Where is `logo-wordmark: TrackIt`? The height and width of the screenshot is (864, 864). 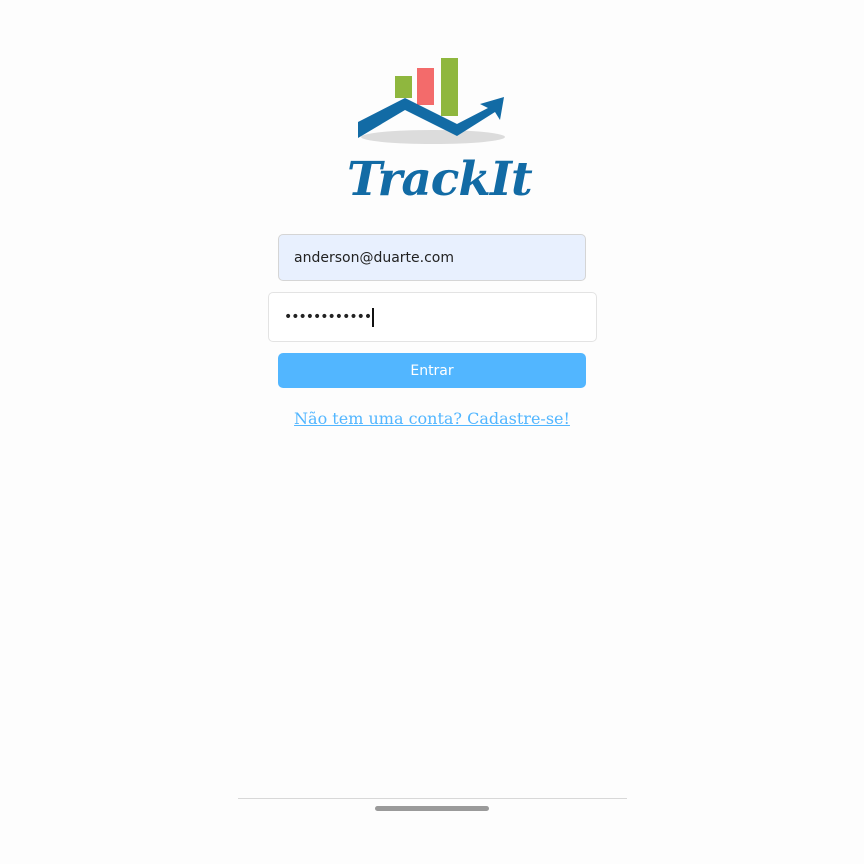 logo-wordmark: TrackIt is located at coordinates (440, 179).